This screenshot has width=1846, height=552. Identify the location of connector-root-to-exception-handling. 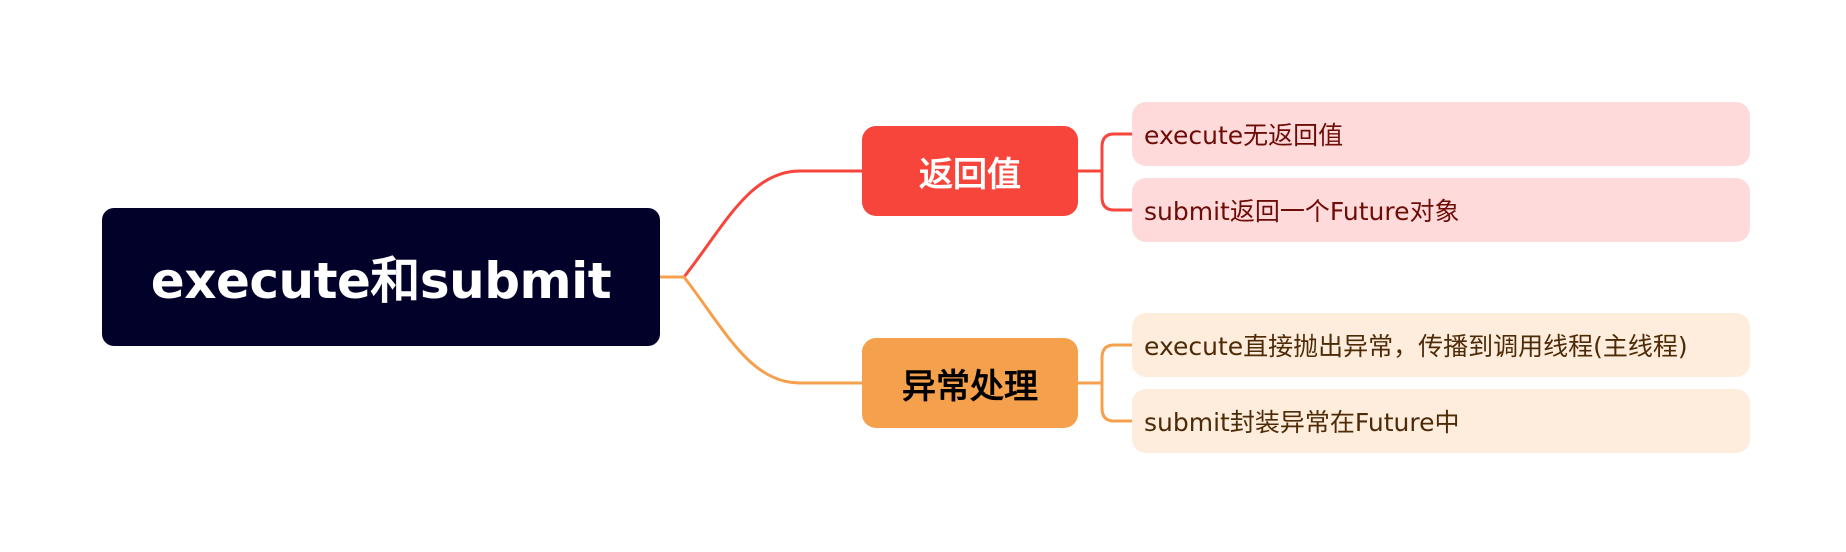
(761, 330).